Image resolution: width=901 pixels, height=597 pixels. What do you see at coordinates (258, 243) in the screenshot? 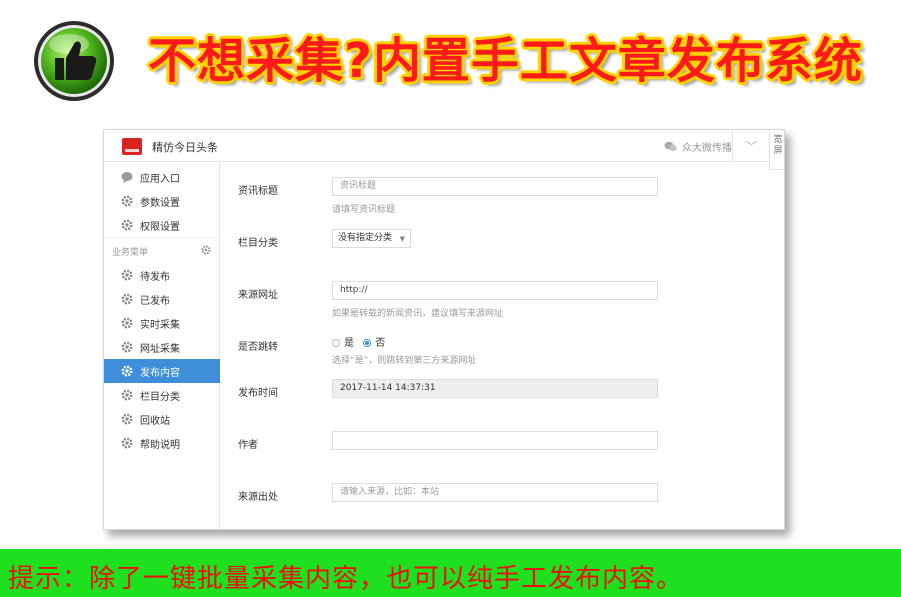
I see `category-label: 栏目分类` at bounding box center [258, 243].